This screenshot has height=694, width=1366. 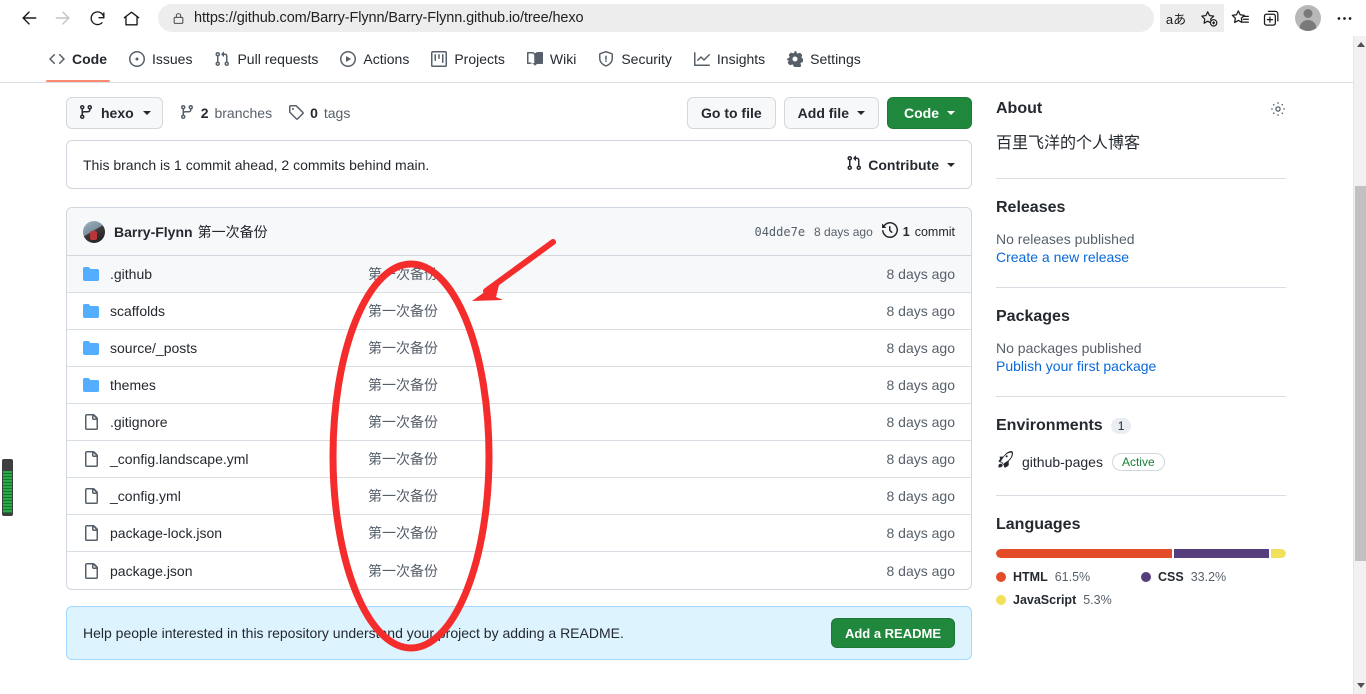 I want to click on table-row: _config.yml 第一次备份 8 days ago, so click(x=519, y=496).